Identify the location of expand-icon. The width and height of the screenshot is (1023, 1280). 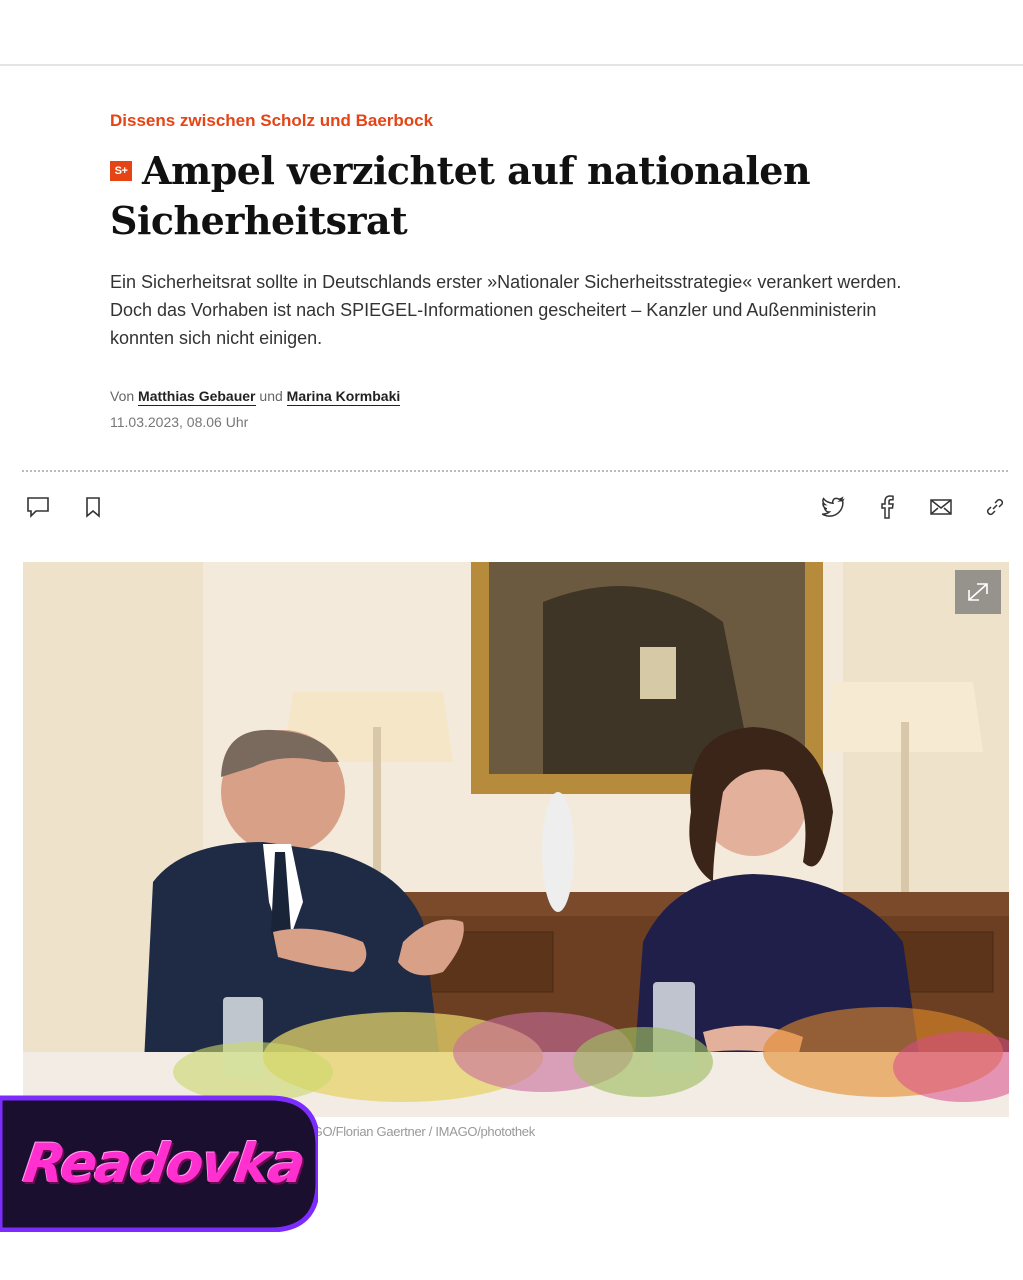
(978, 592).